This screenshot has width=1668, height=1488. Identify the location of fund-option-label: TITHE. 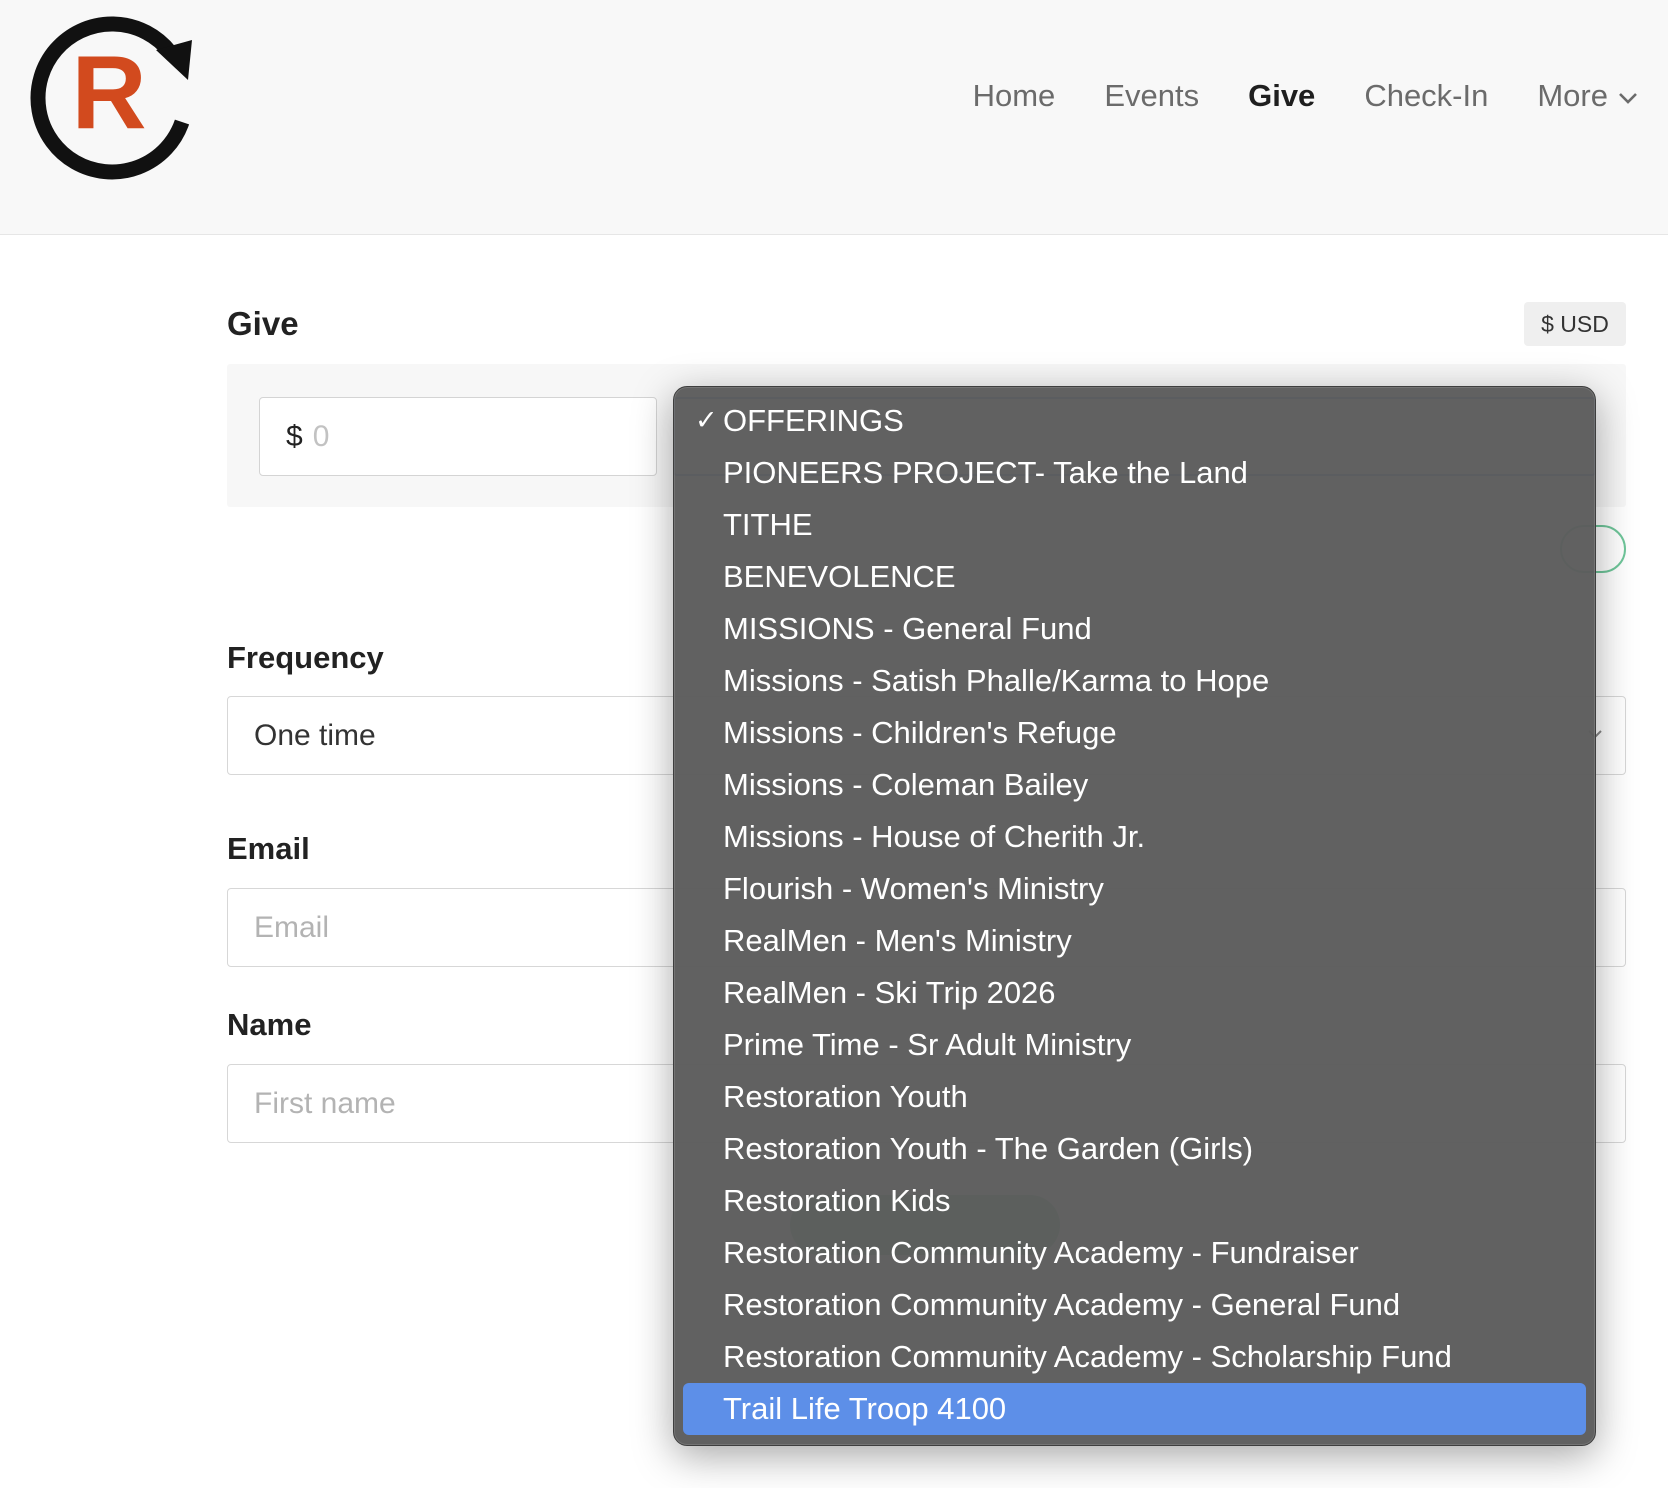
(768, 524).